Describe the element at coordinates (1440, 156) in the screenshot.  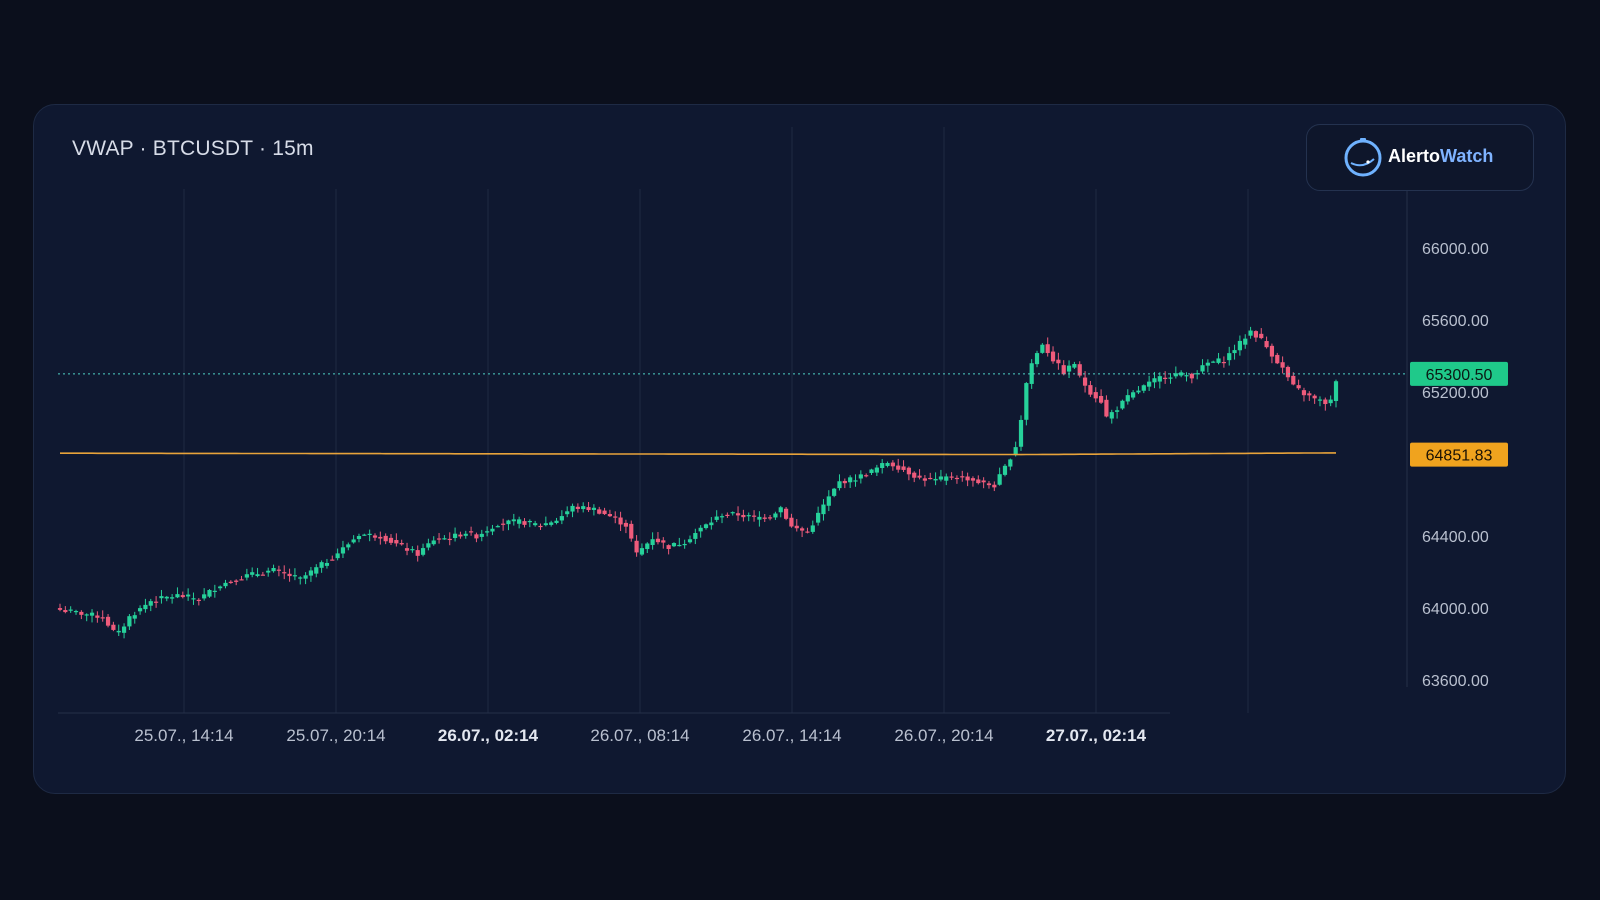
I see `logo-wordmark: AlertoWatch` at that location.